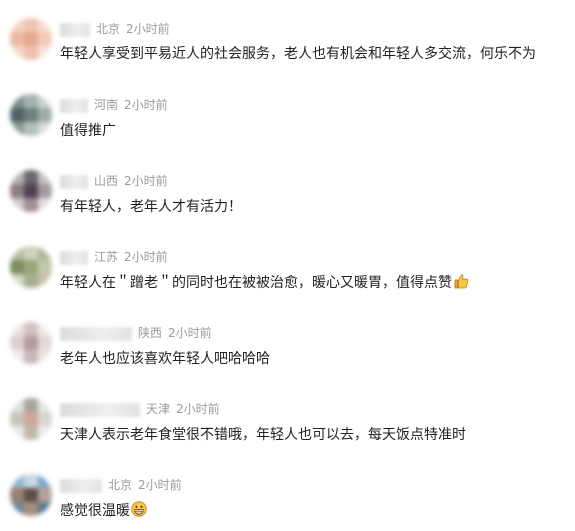 Image resolution: width=575 pixels, height=531 pixels. What do you see at coordinates (287, 265) in the screenshot?
I see `comment-item: 江苏 2小时前 年轻人在＂蹭老＂的同时也在被被治愈，暖心又暖胃，值得点赞` at bounding box center [287, 265].